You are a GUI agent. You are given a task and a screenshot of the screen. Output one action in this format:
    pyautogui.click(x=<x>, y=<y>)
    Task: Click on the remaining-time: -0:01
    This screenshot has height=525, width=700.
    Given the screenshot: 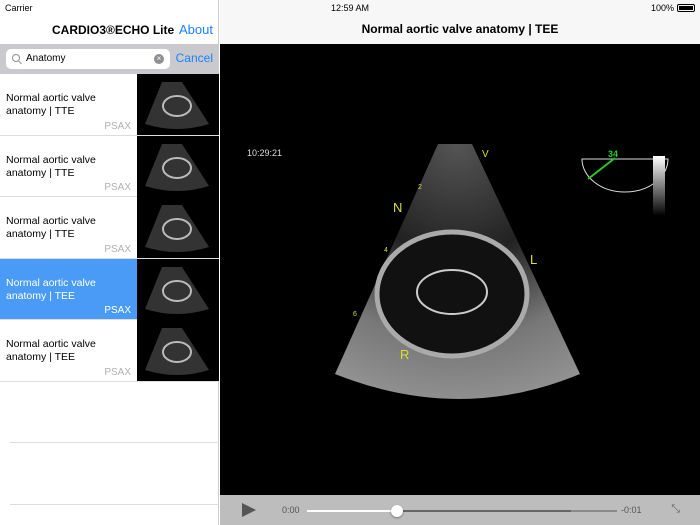 What is the action you would take?
    pyautogui.click(x=631, y=510)
    